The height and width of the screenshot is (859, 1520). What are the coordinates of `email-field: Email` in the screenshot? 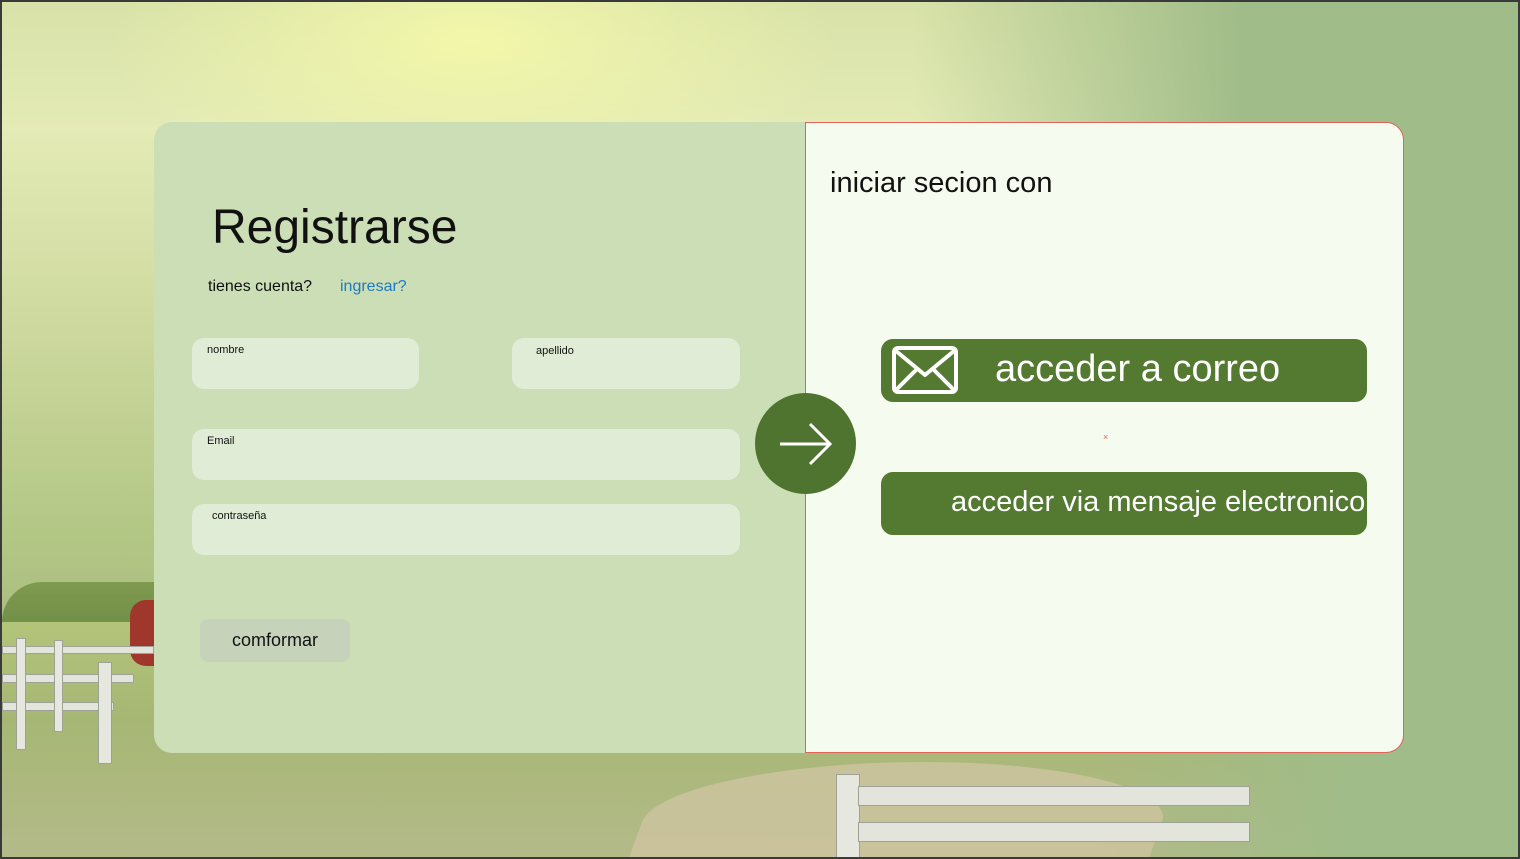 It's located at (466, 454).